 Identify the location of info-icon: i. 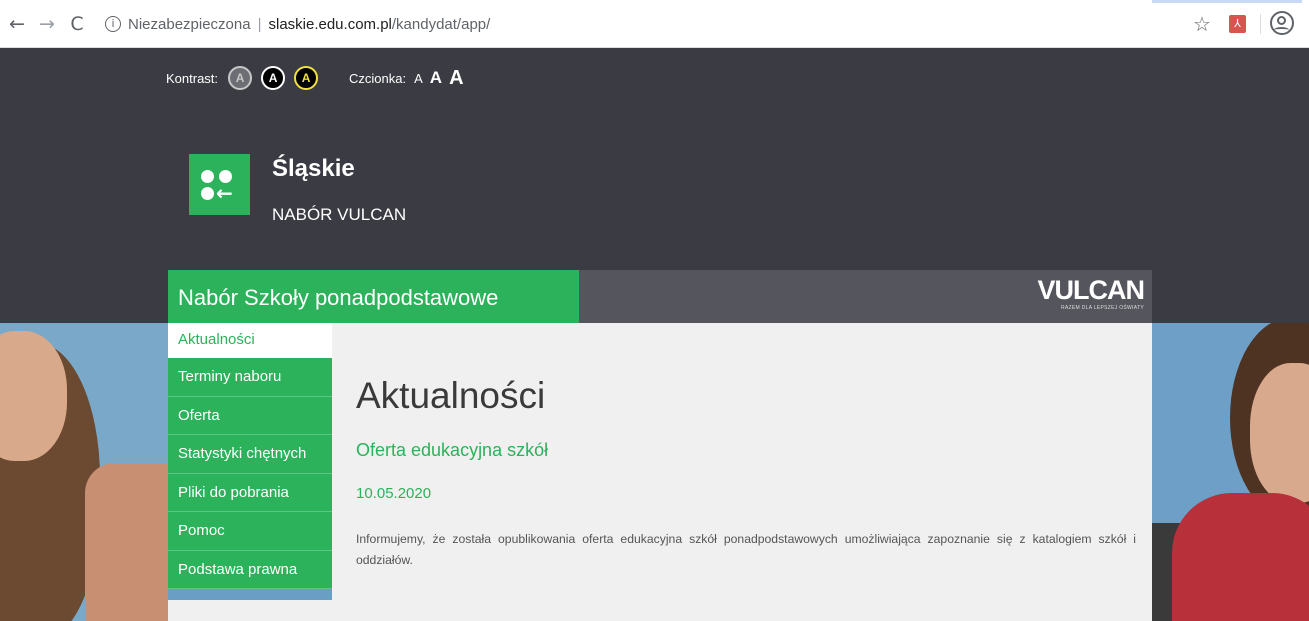
(113, 24).